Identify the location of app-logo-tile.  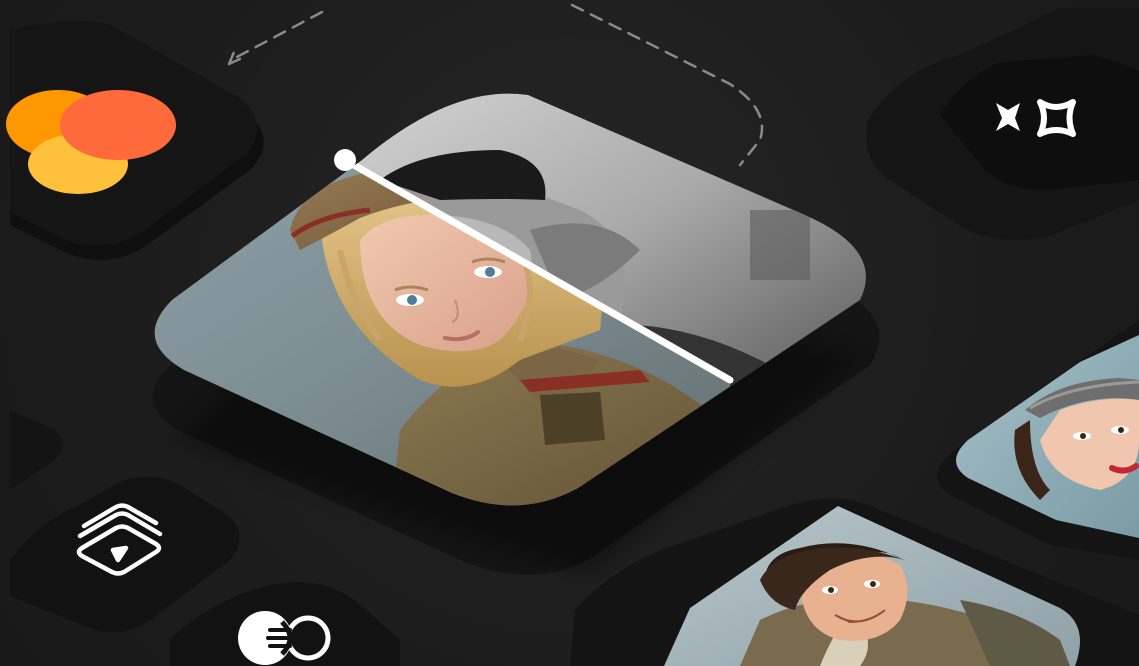
(135, 140).